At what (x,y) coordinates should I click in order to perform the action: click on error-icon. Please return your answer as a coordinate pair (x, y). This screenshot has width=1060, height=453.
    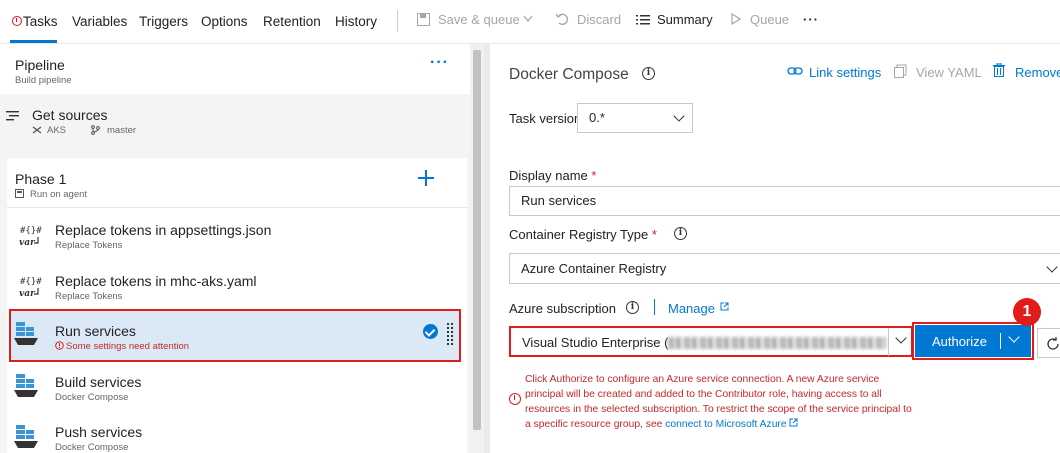
    Looking at the image, I should click on (515, 399).